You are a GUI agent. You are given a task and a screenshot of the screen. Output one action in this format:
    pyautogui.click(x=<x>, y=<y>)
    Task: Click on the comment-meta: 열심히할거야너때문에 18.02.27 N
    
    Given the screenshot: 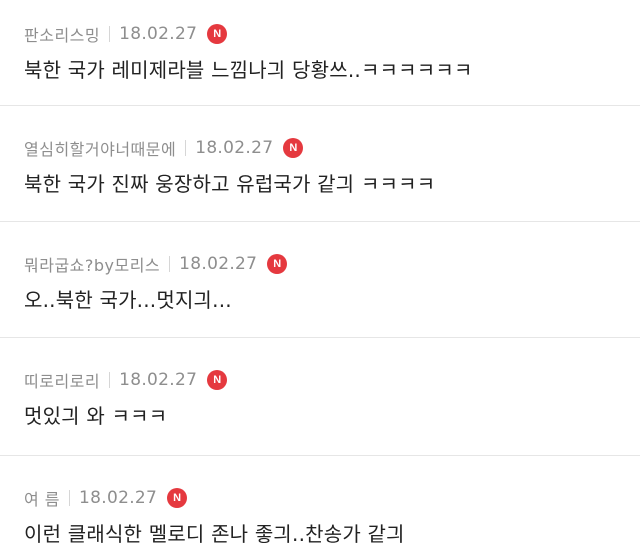 What is the action you would take?
    pyautogui.click(x=164, y=148)
    